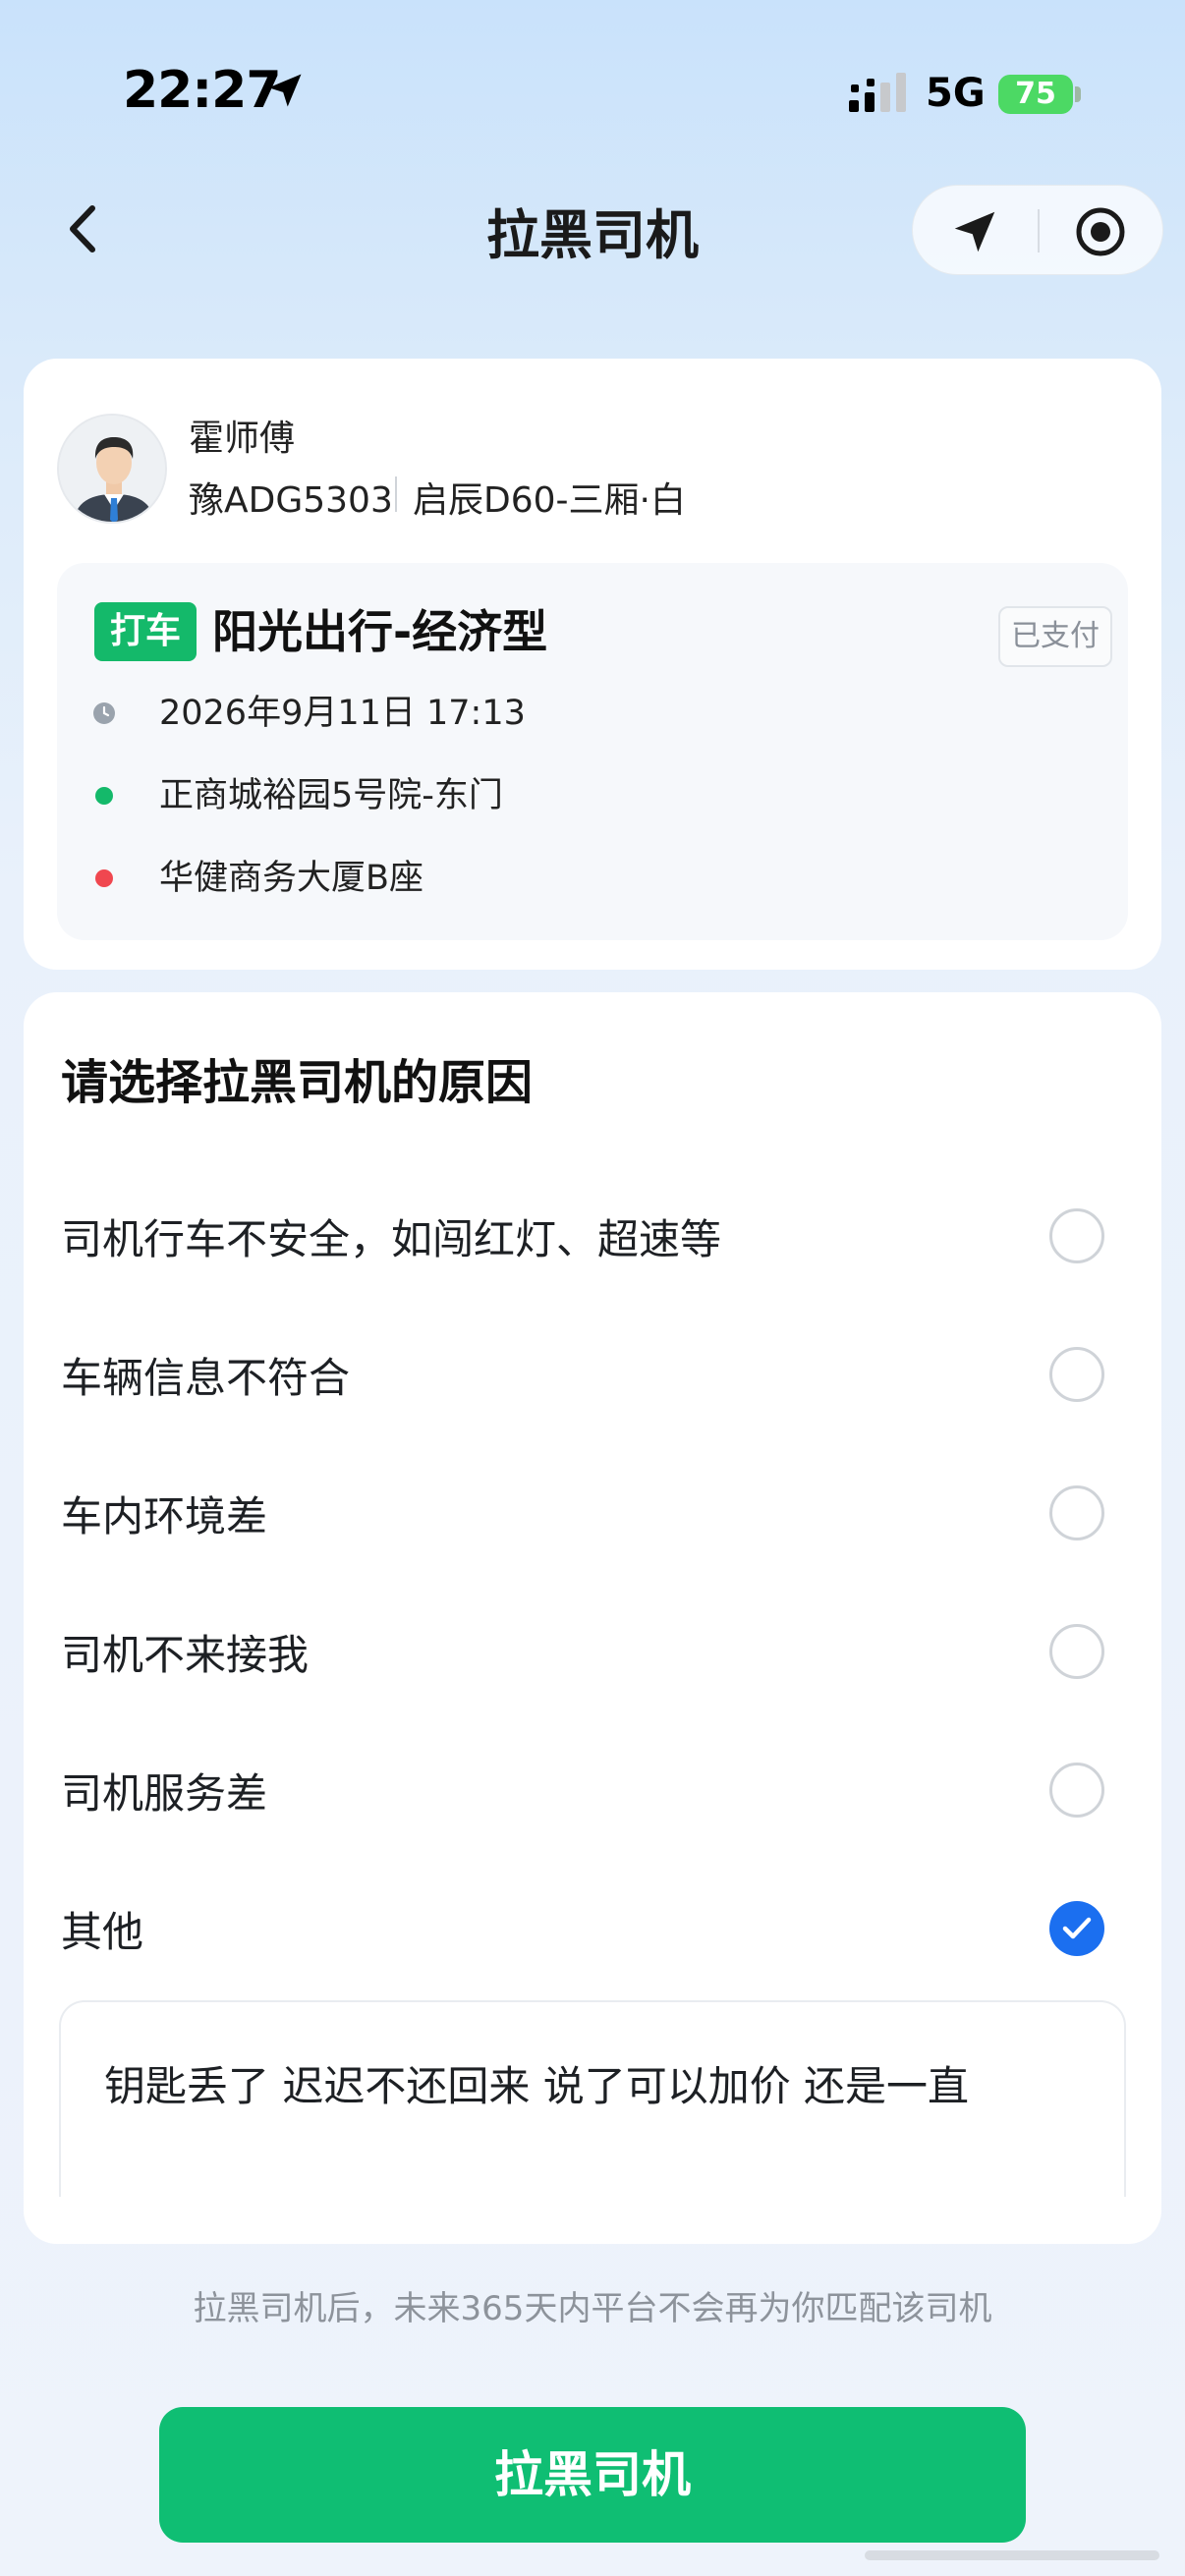 The image size is (1185, 2576). Describe the element at coordinates (1078, 94) in the screenshot. I see `battery-cap` at that location.